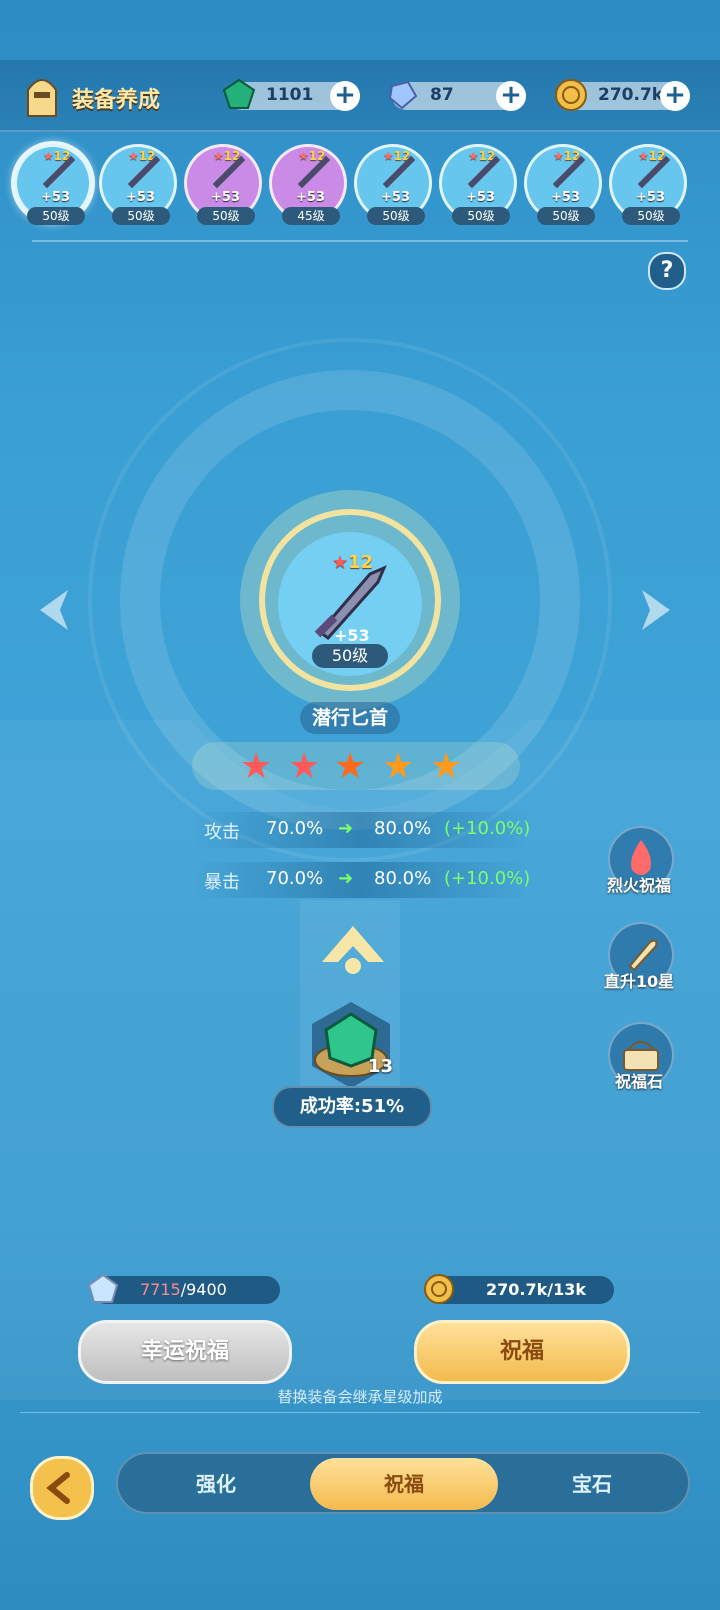 The image size is (720, 1610). I want to click on lucky-blessing-button: 幸运祝福, so click(185, 1352).